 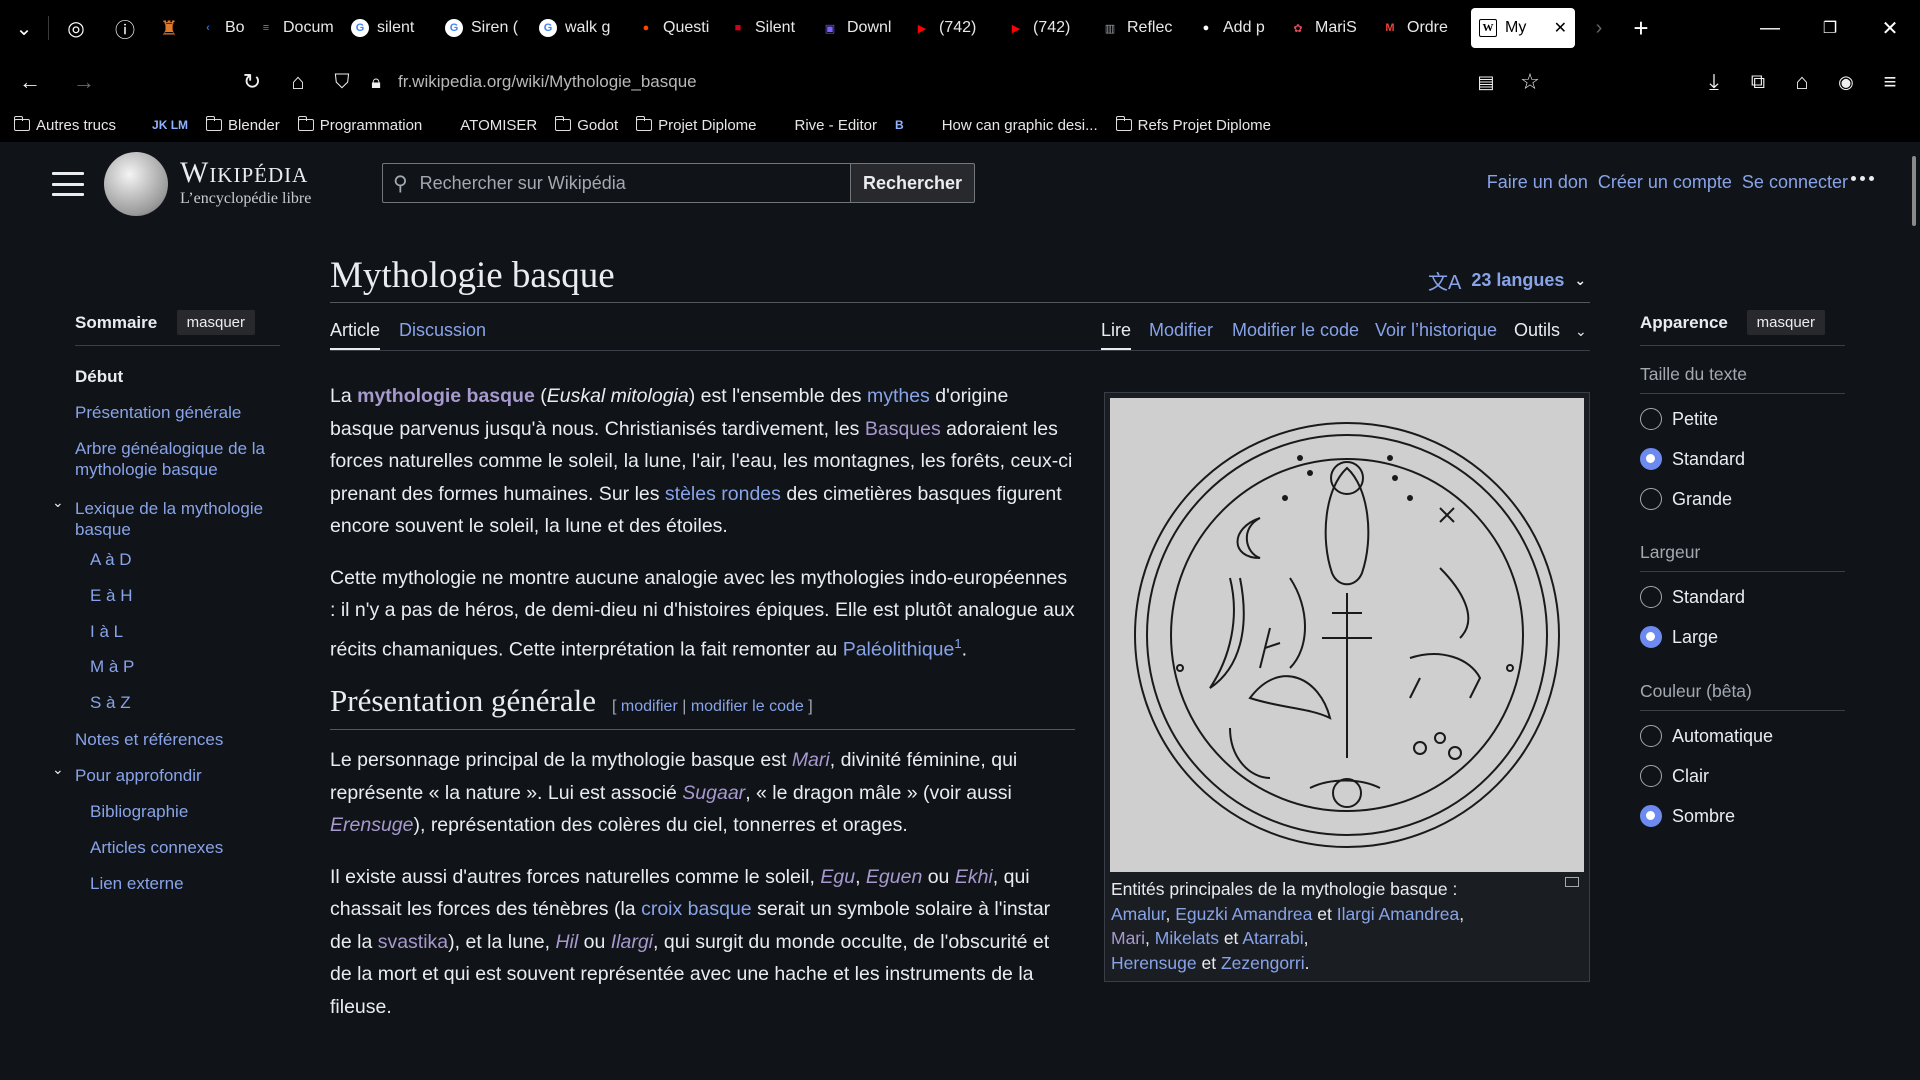 What do you see at coordinates (747, 706) in the screenshot?
I see `section-edit-source-link: modifier le code` at bounding box center [747, 706].